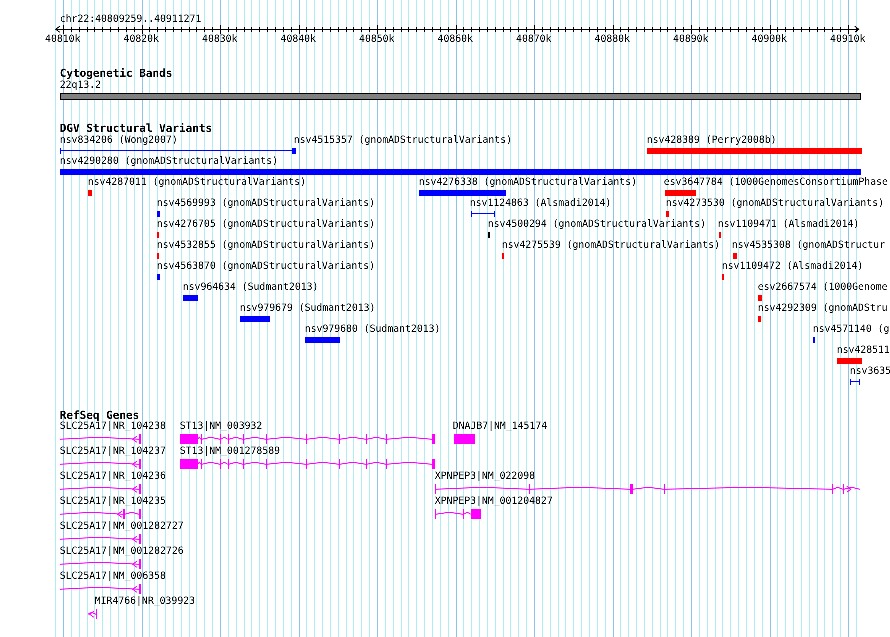  I want to click on tick-label: 40850k, so click(377, 40).